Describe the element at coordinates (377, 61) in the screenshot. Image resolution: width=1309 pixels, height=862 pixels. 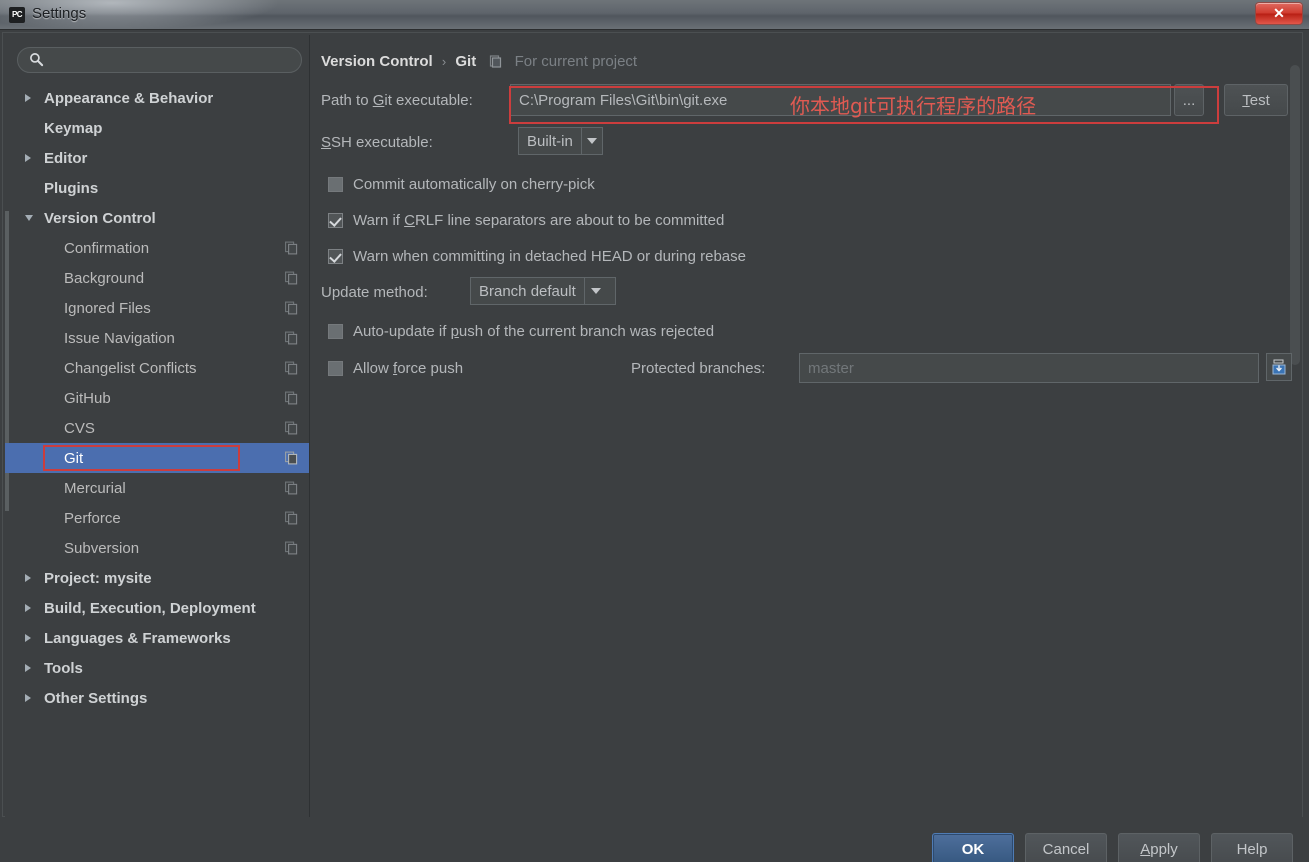
I see `breadcrumb-root: Version Control` at that location.